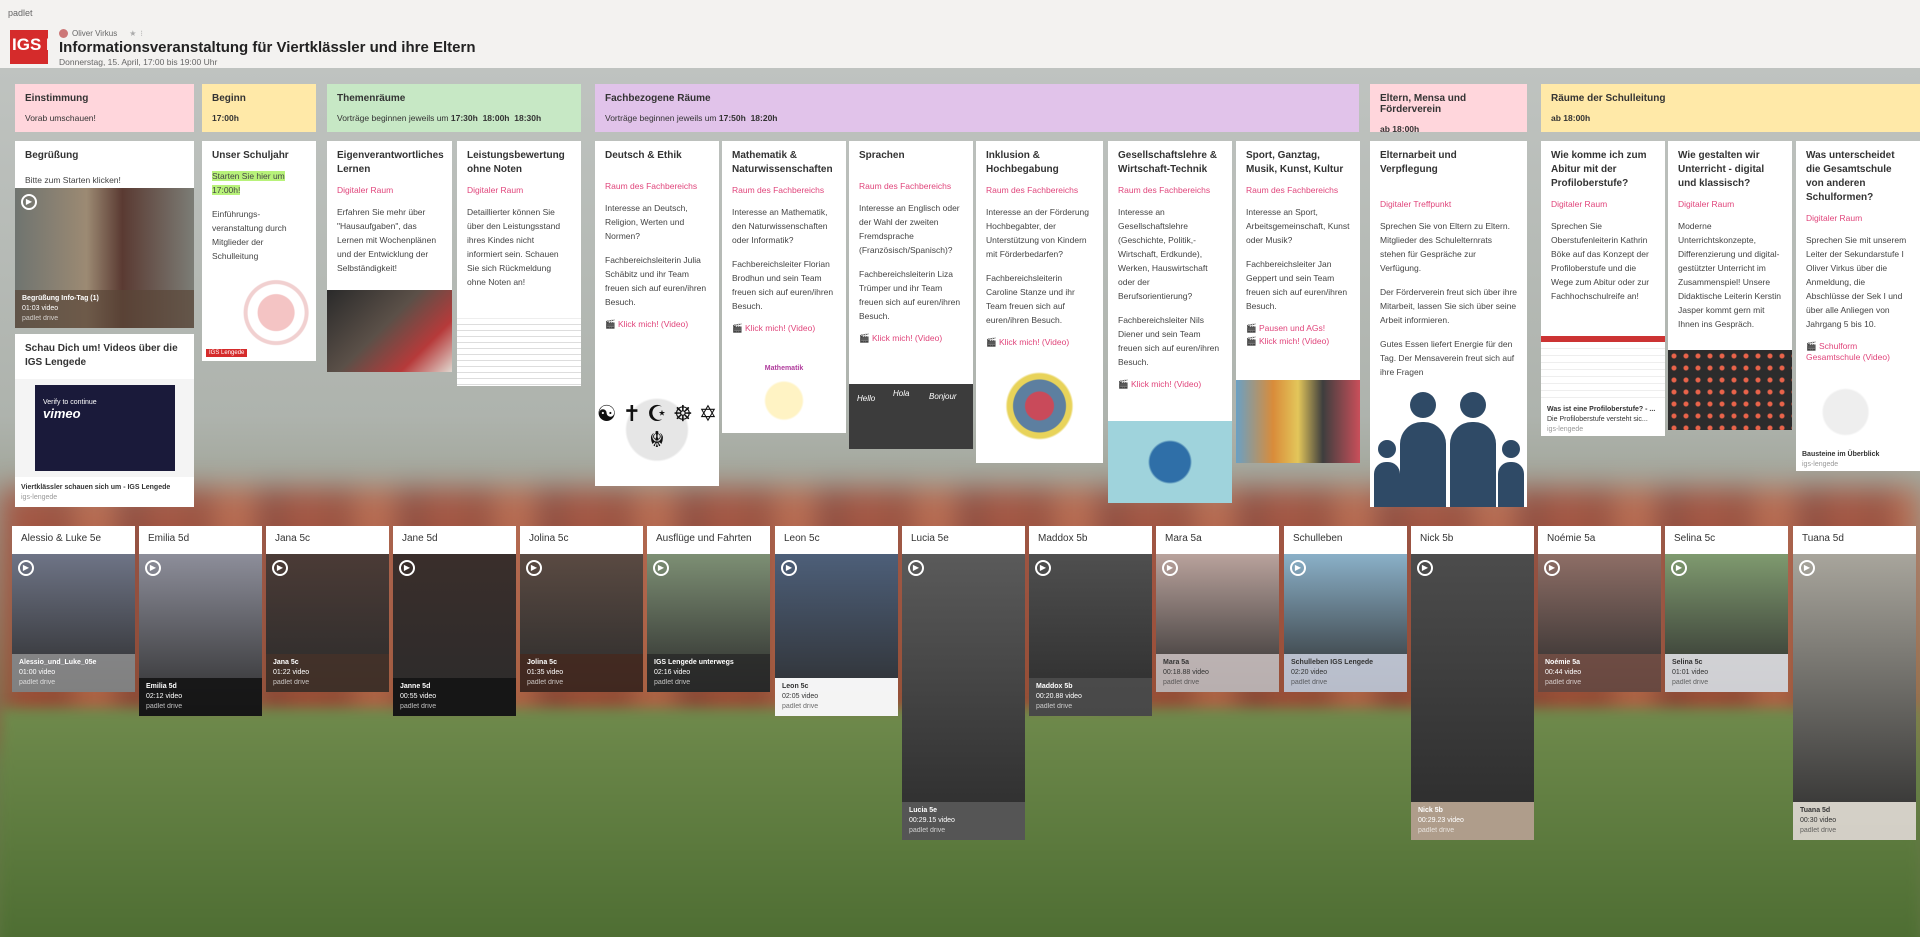 This screenshot has width=1920, height=937. What do you see at coordinates (1726, 623) in the screenshot?
I see `video-thumbnail: ▶ Selina 5c 01:01 video padlet drive` at bounding box center [1726, 623].